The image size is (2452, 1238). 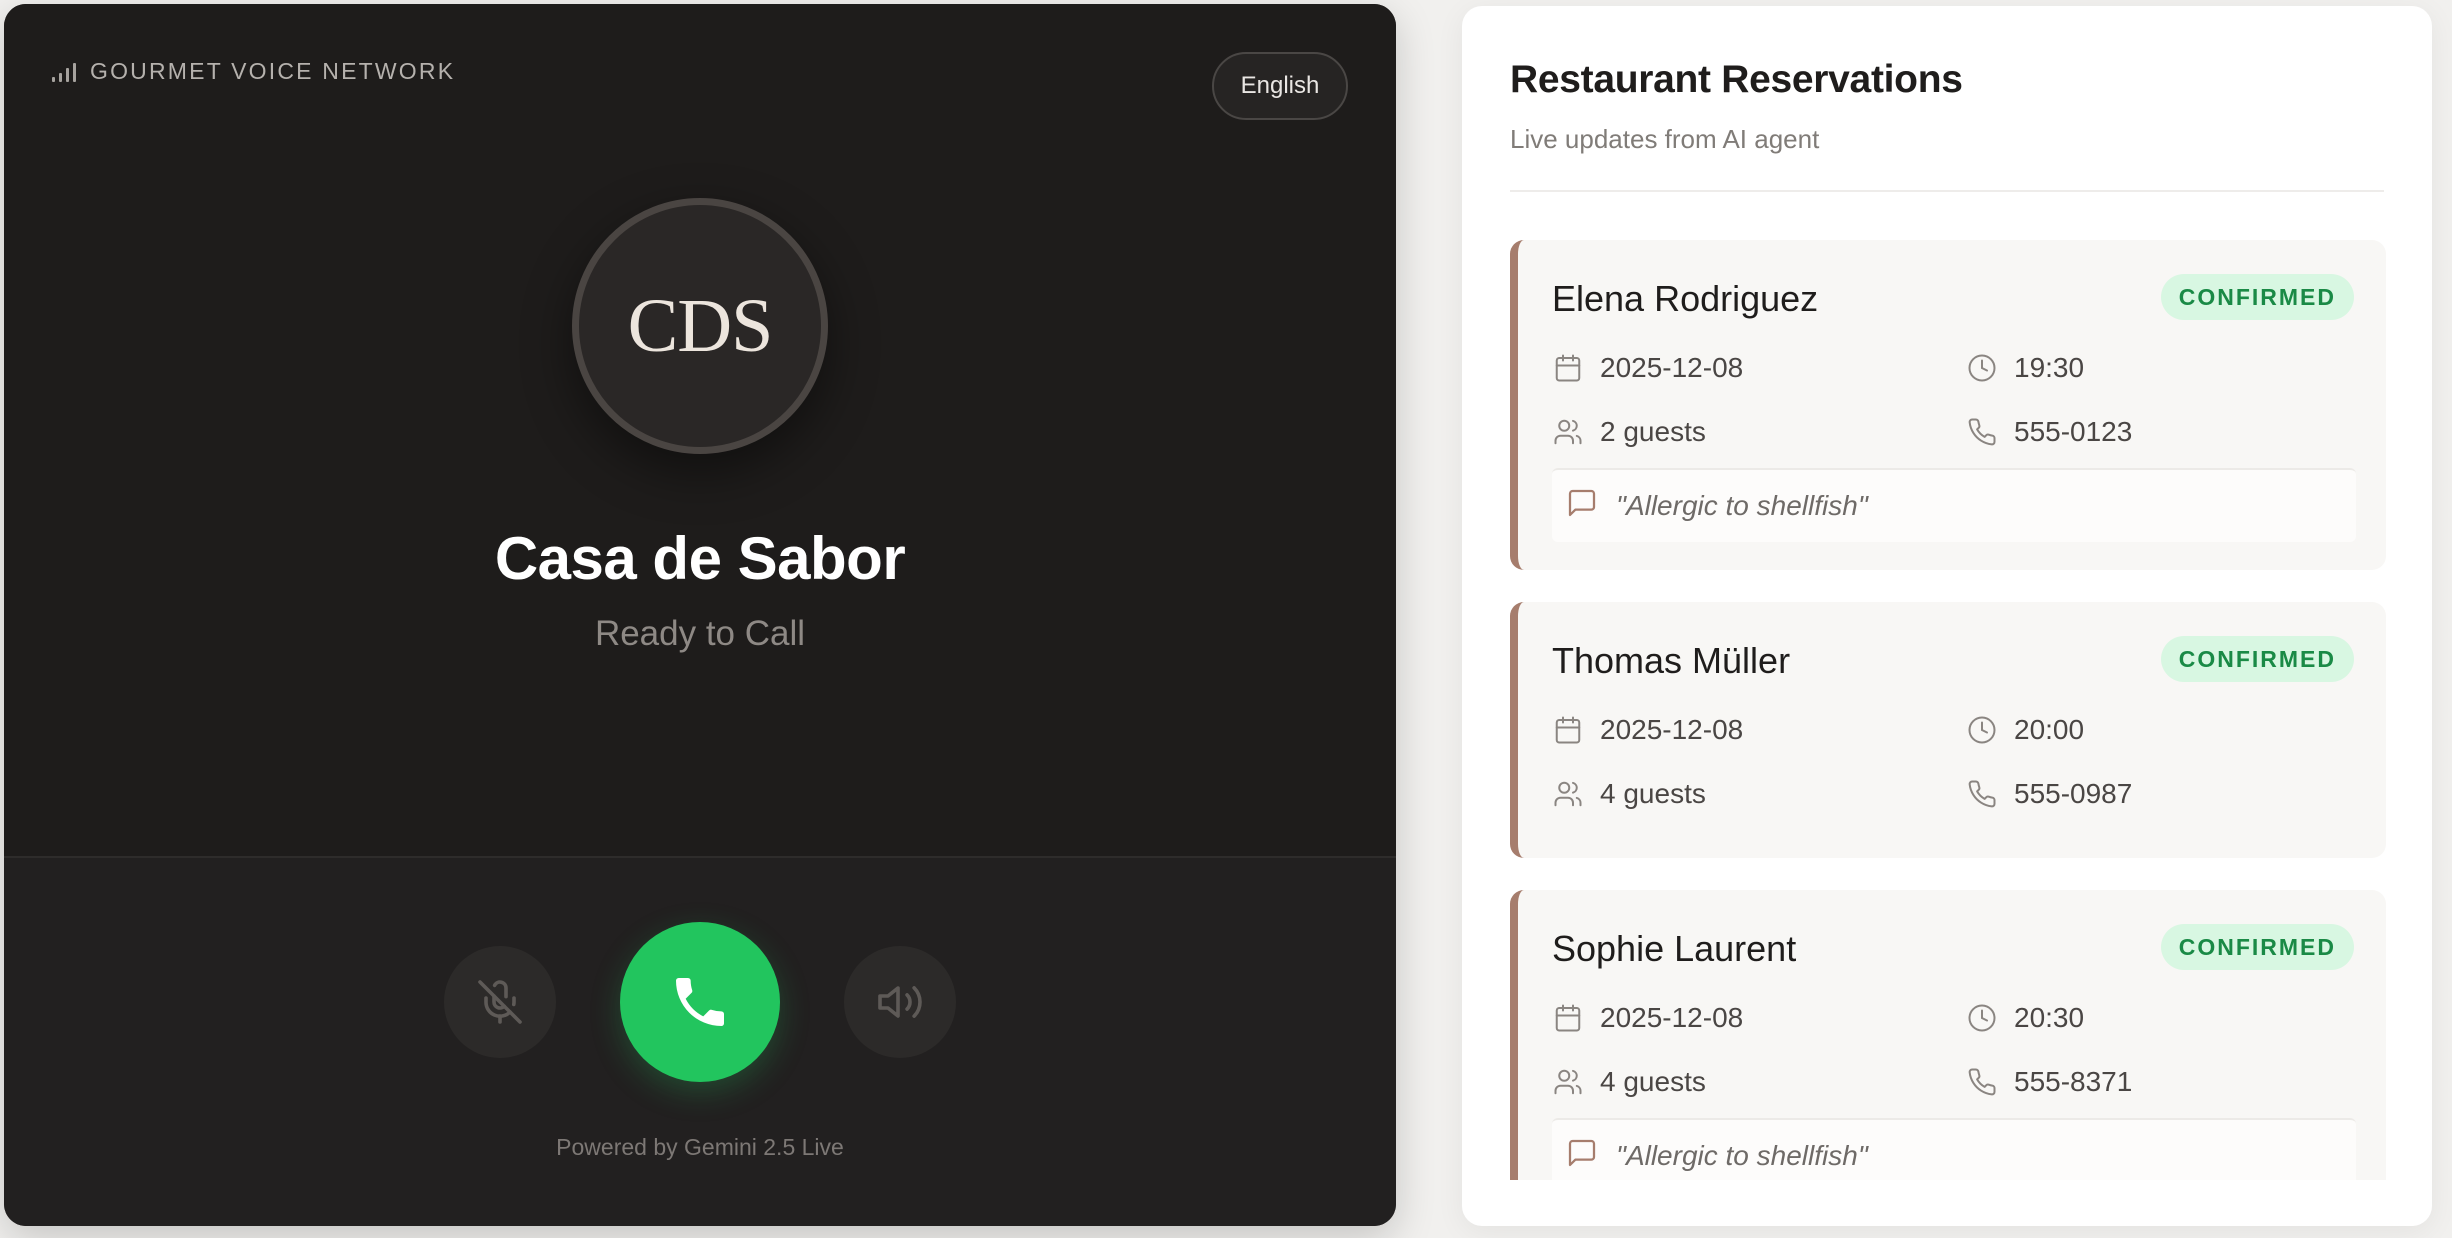 I want to click on phone-value: 555-0987, so click(x=2073, y=793).